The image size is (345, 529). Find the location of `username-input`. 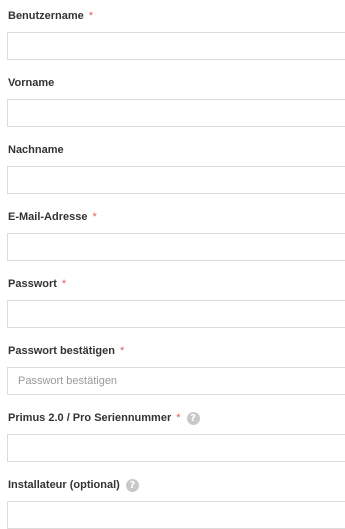

username-input is located at coordinates (176, 46).